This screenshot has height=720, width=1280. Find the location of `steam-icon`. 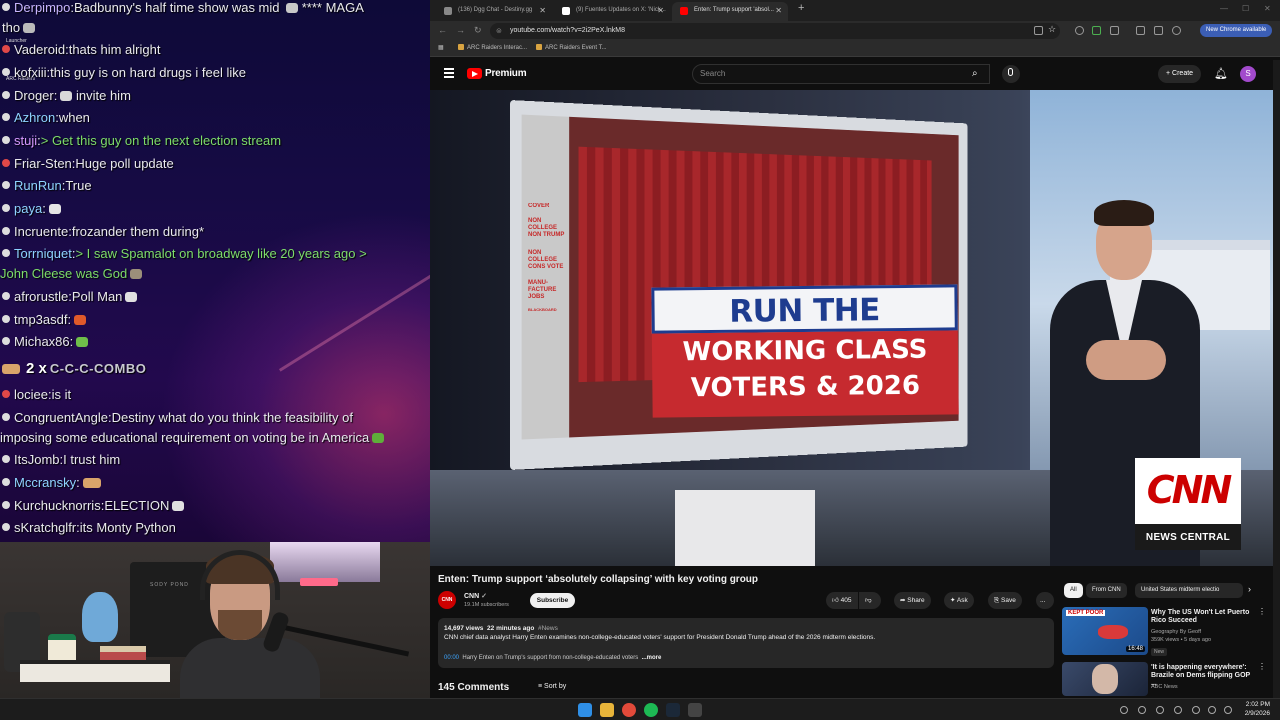

steam-icon is located at coordinates (673, 710).